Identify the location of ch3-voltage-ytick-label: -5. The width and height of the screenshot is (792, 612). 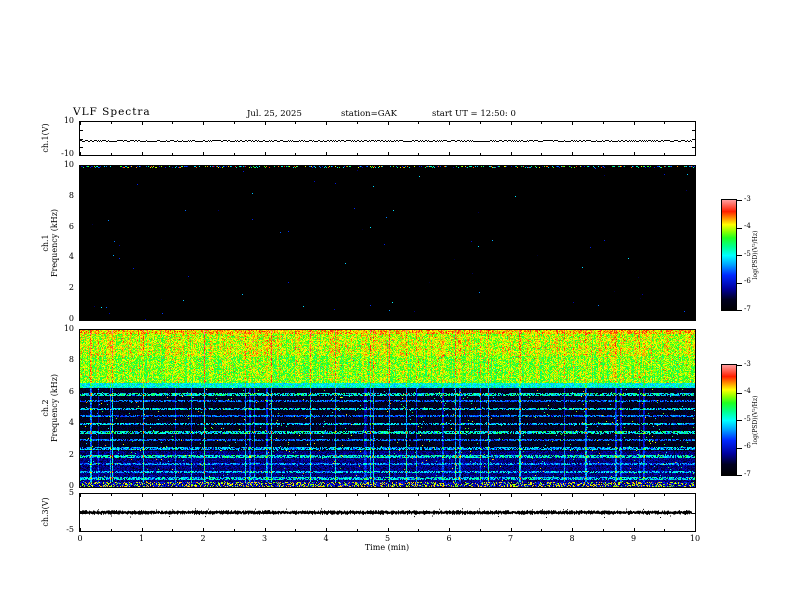
(70, 529).